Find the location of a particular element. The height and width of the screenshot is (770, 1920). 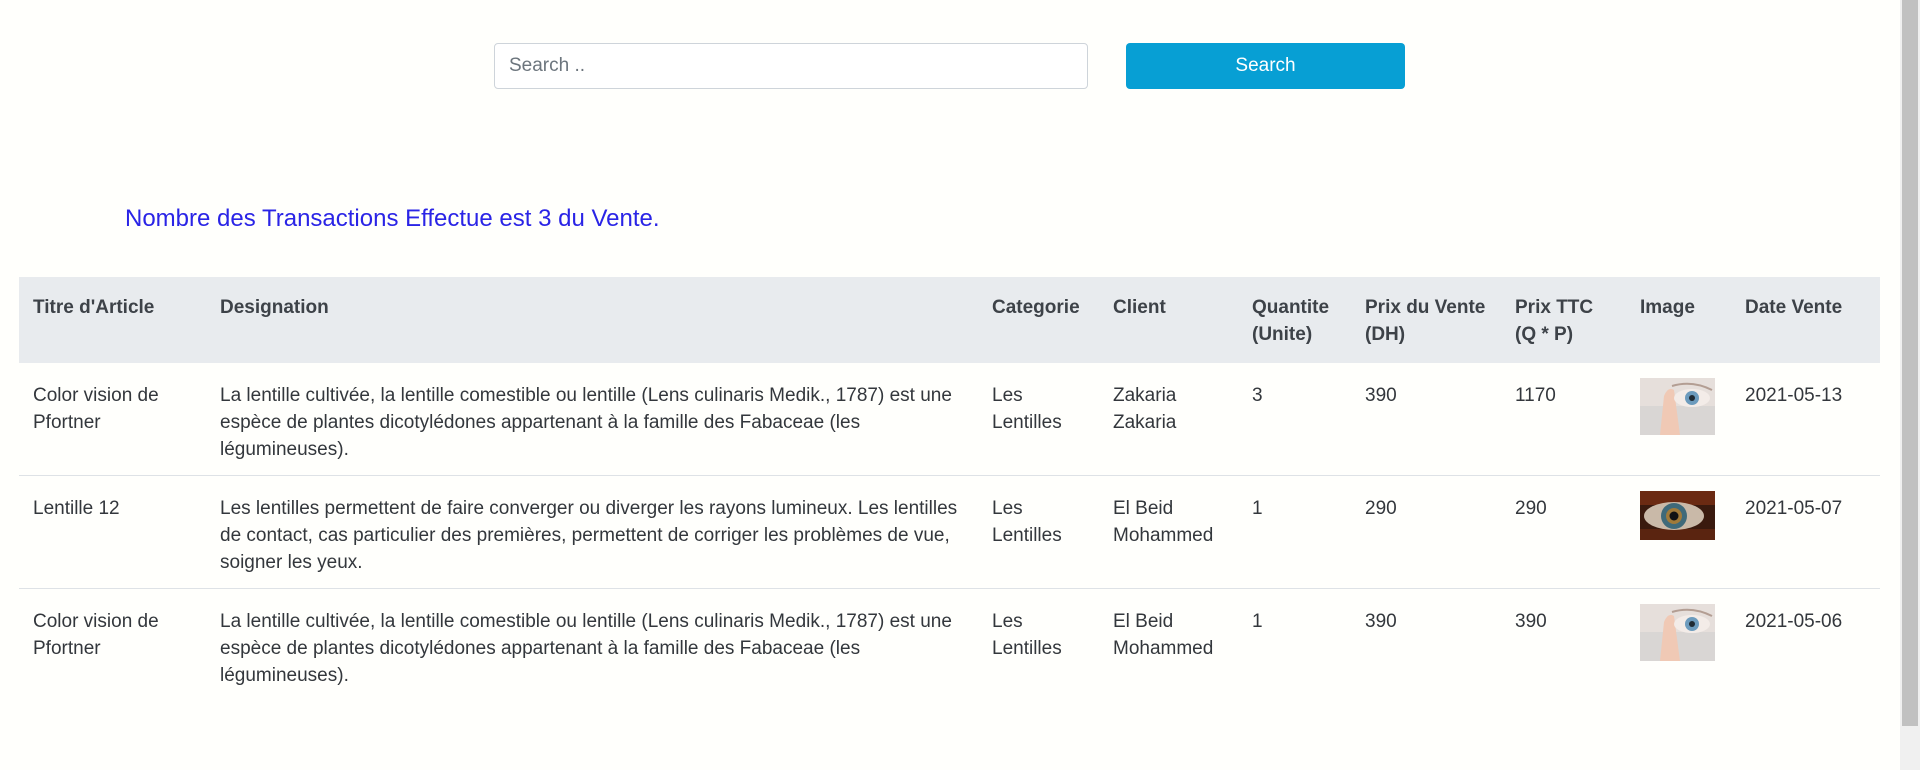

header-client: Client is located at coordinates (1168, 320).